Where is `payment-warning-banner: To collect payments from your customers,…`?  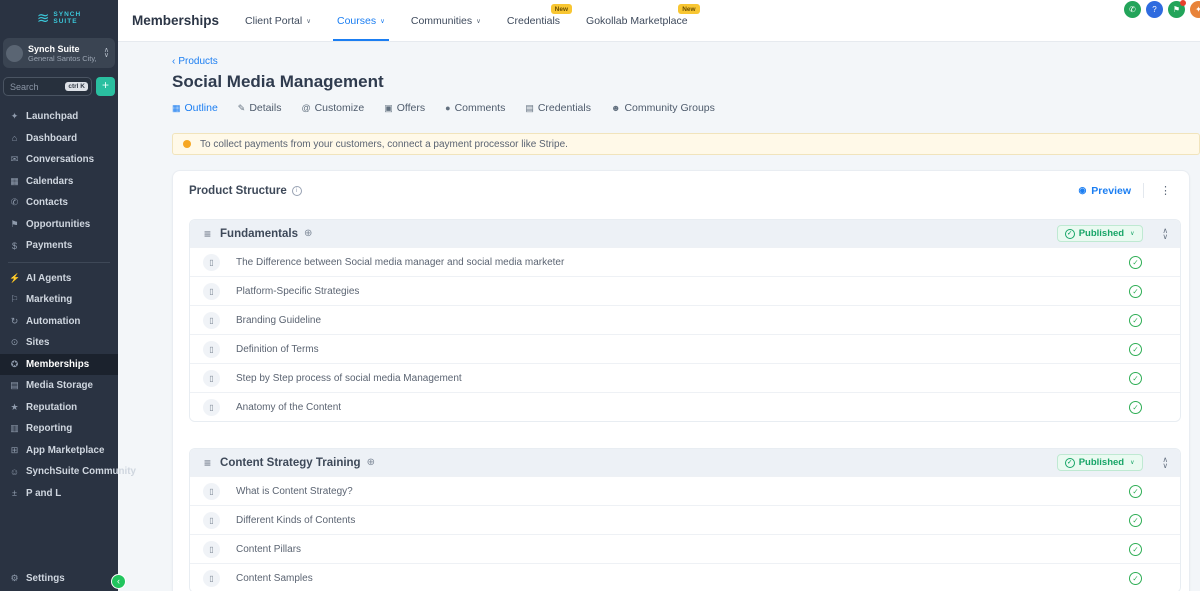
payment-warning-banner: To collect payments from your customers,… is located at coordinates (686, 144).